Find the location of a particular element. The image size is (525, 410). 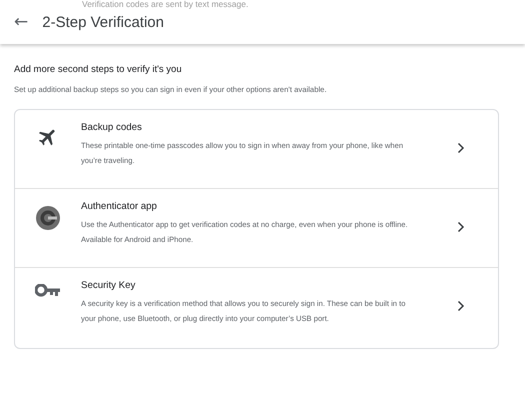

background-text: Verification codes are sent by text message. is located at coordinates (165, 4).